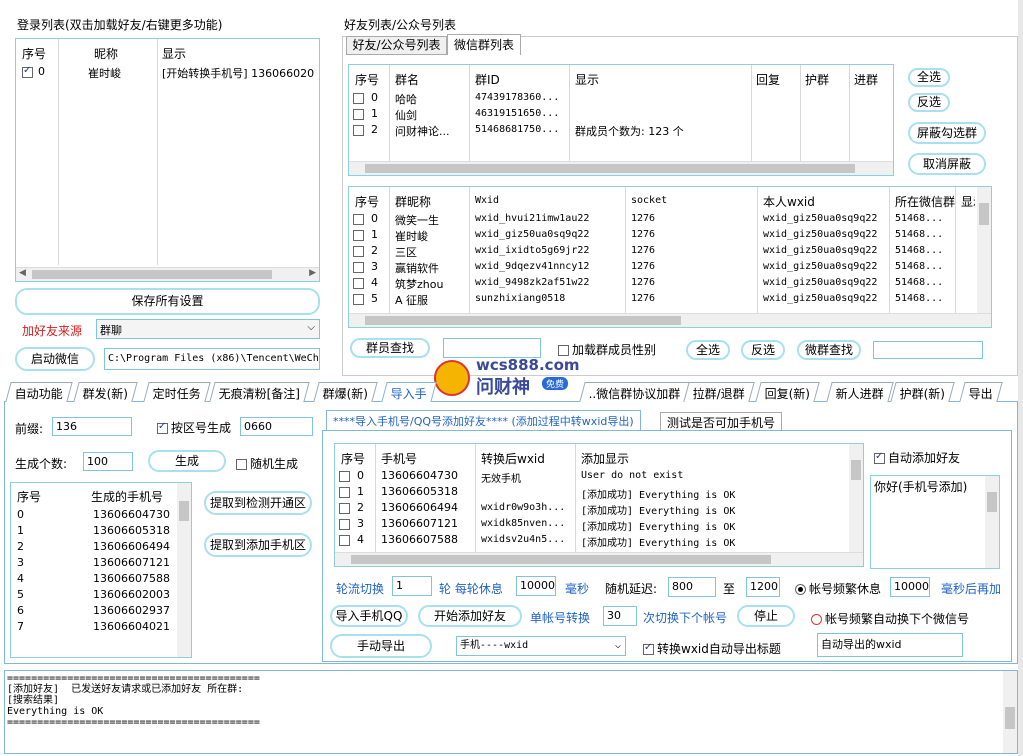 The image size is (1023, 756). Describe the element at coordinates (167, 160) in the screenshot. I see `login-list: 序号 昵称 显示 0 崔时峻 [开始转换手机号] 136066020 ◀ ▶` at that location.